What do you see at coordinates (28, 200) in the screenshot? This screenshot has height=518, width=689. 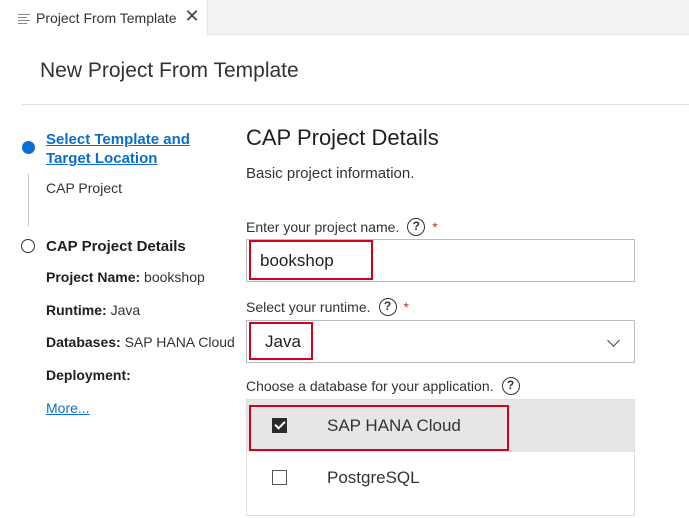 I see `step-connector` at bounding box center [28, 200].